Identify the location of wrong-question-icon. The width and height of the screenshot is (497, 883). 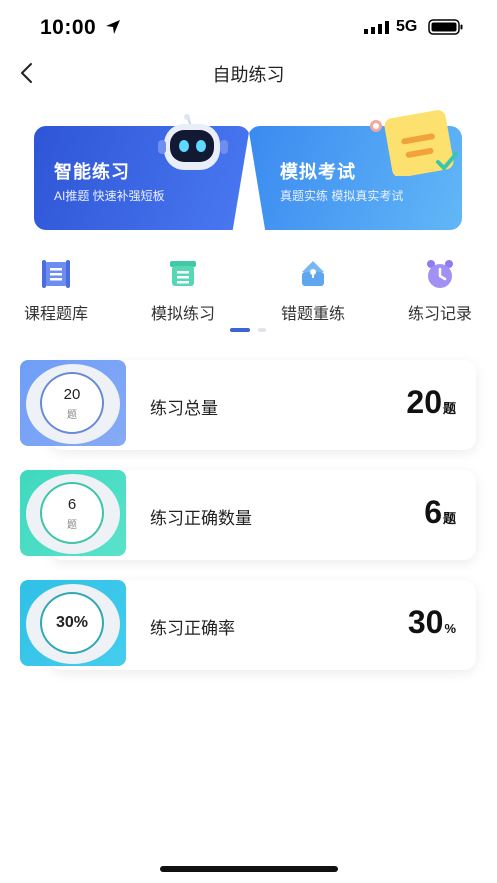
(313, 273).